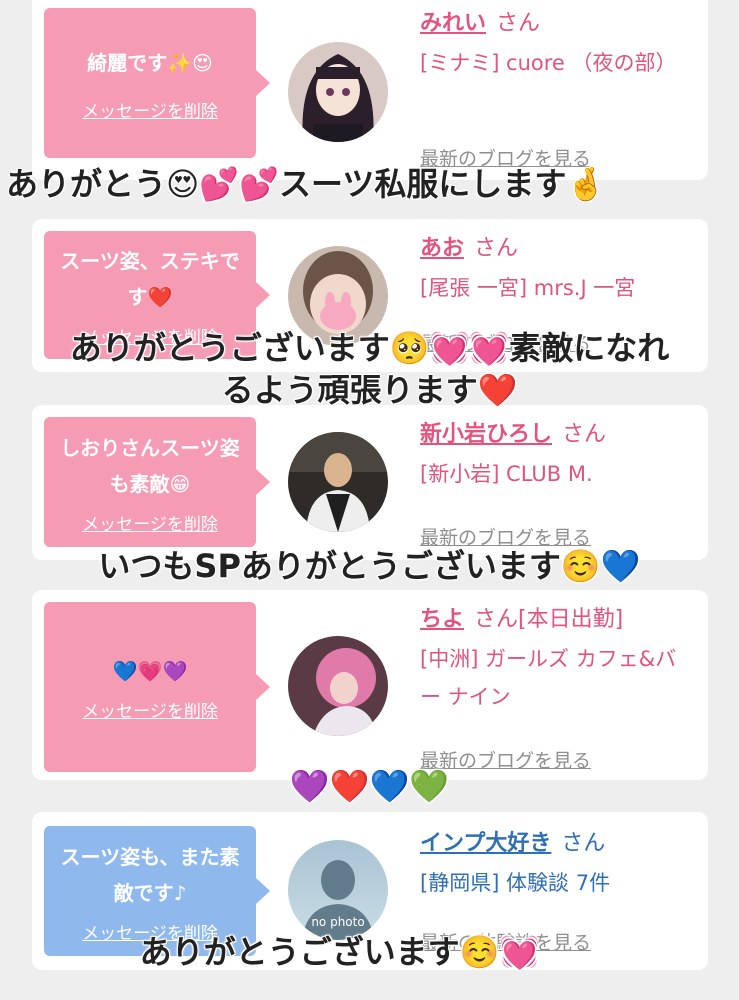 The height and width of the screenshot is (1000, 739). What do you see at coordinates (157, 687) in the screenshot?
I see `message-bubble: 💙💗💜 メッセージを削除` at bounding box center [157, 687].